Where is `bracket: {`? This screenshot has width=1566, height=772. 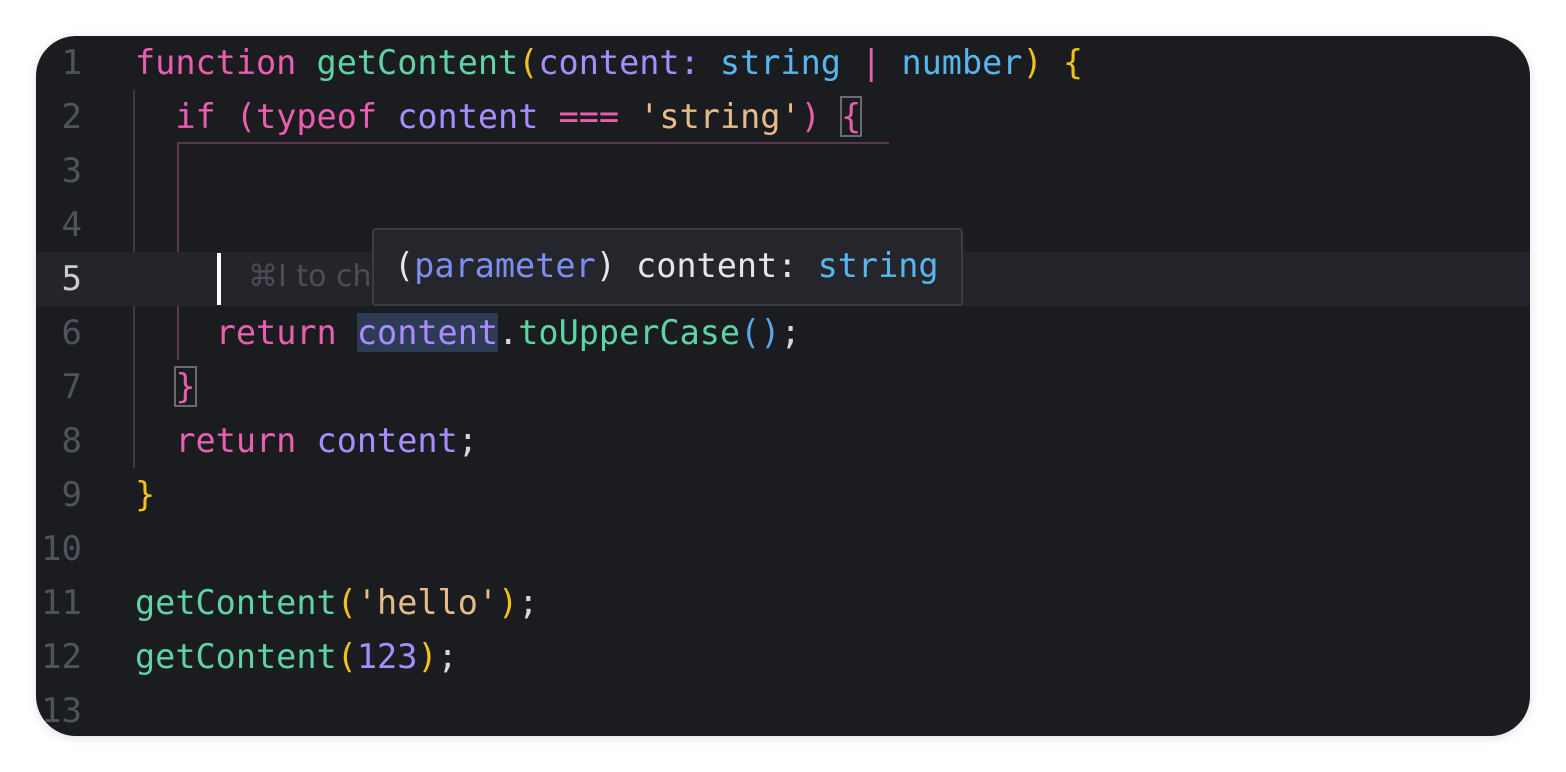
bracket: { is located at coordinates (1072, 62).